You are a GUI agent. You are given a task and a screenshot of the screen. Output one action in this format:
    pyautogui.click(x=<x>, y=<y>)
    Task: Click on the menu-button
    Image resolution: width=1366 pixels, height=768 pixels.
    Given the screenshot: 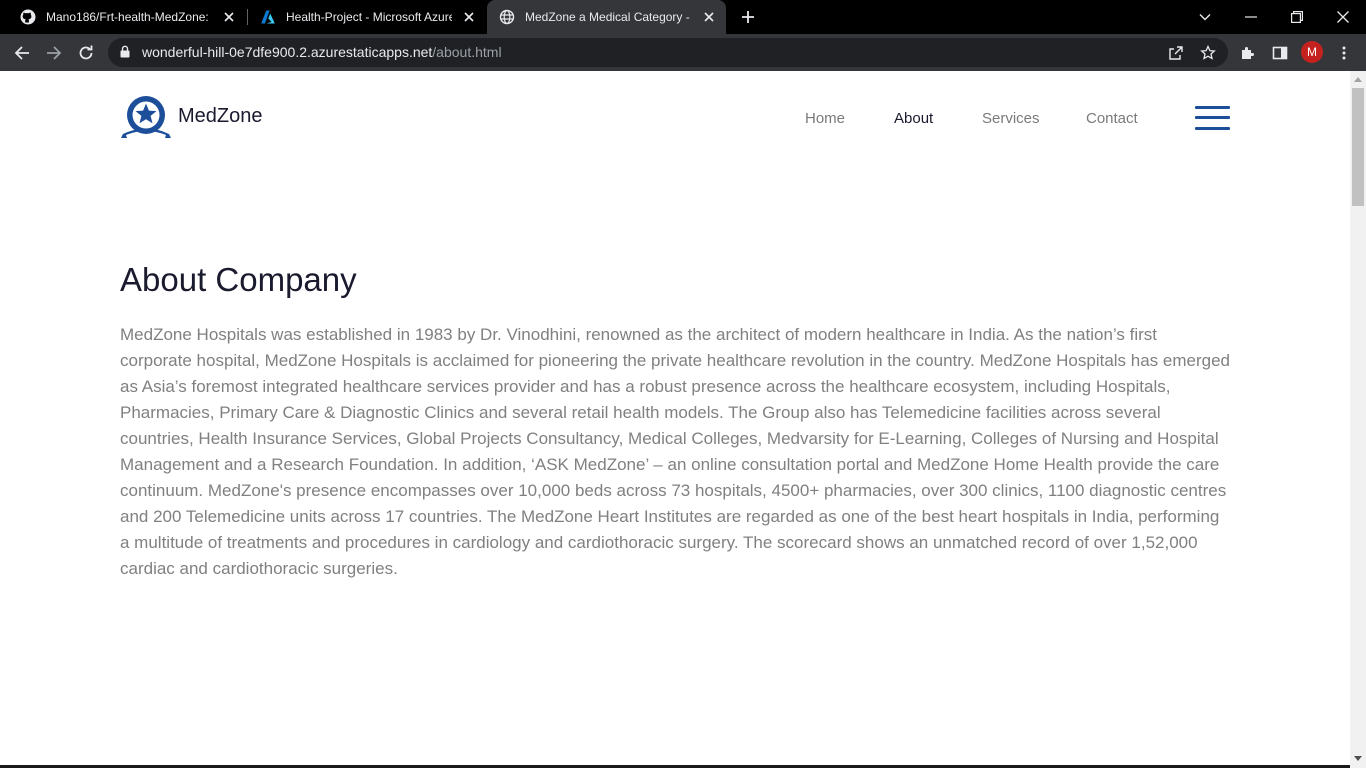 What is the action you would take?
    pyautogui.click(x=1212, y=118)
    